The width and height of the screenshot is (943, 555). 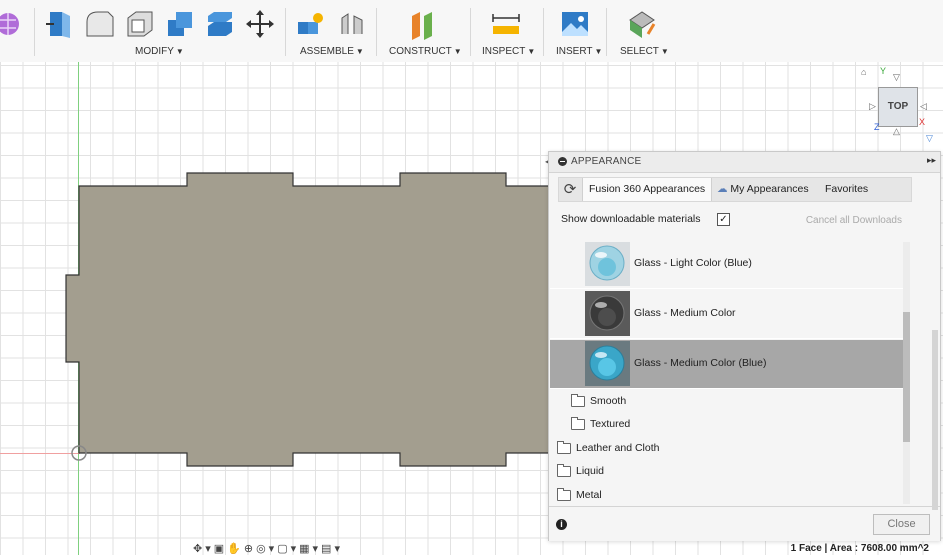 I want to click on viewcube-y-label: Y, so click(x=883, y=71).